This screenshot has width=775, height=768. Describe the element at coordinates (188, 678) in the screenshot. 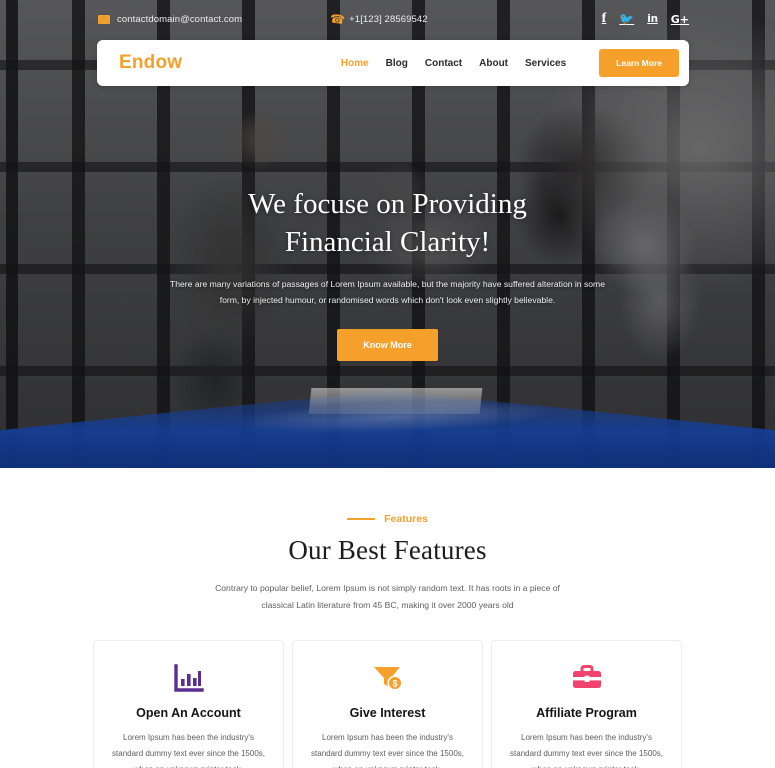

I see `bar-chart-icon` at that location.